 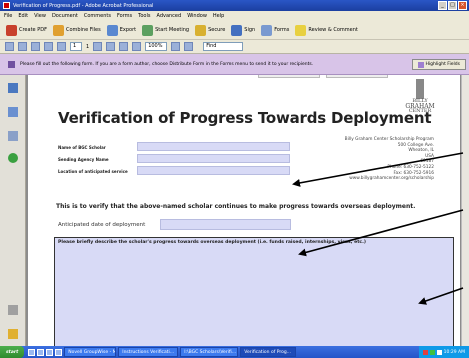 I want to click on maximize-button: □, so click(x=452, y=5).